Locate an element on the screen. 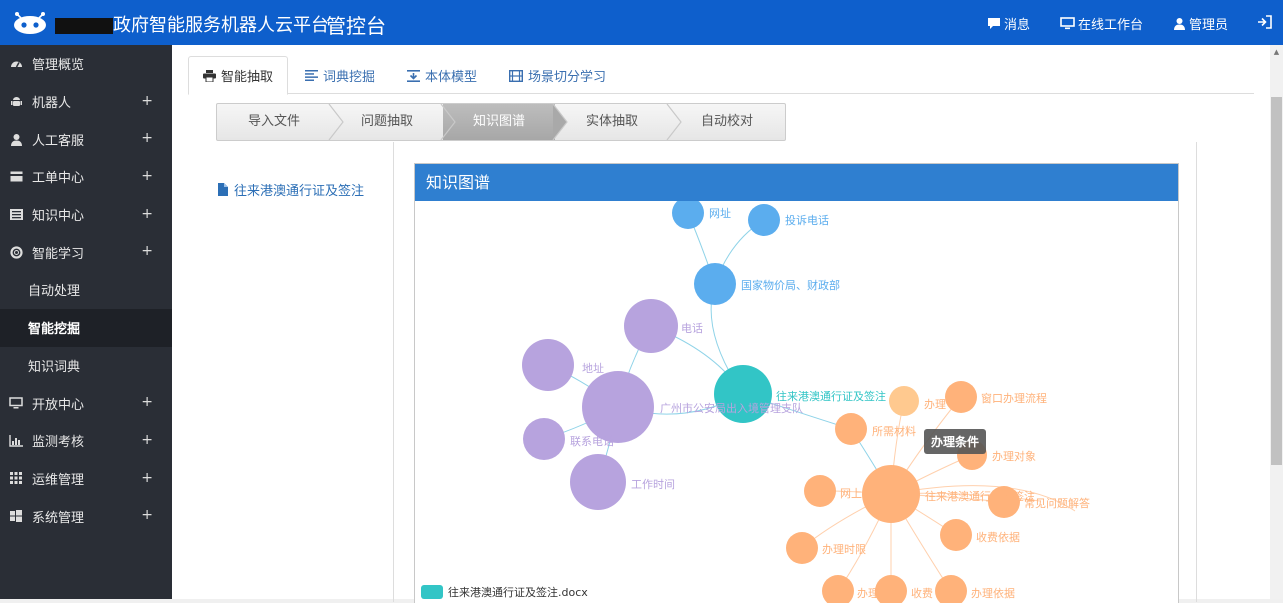  sidebar-item-label: 智能学习 is located at coordinates (58, 254).